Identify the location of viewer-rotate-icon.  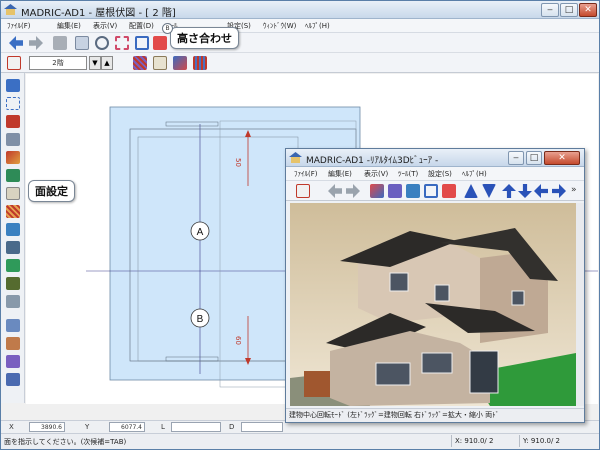
(377, 191).